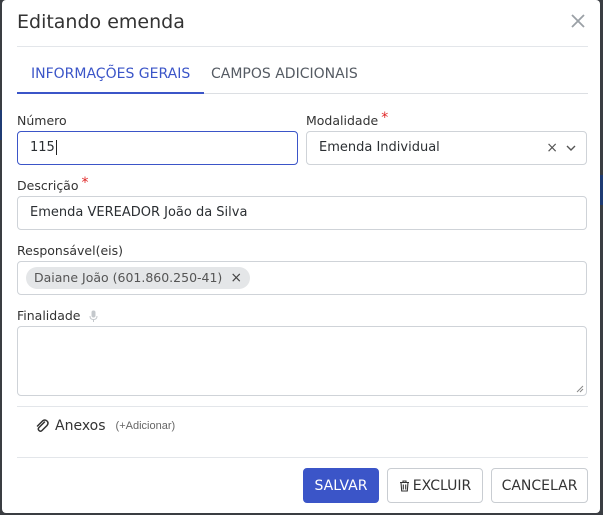  I want to click on close-icon, so click(578, 22).